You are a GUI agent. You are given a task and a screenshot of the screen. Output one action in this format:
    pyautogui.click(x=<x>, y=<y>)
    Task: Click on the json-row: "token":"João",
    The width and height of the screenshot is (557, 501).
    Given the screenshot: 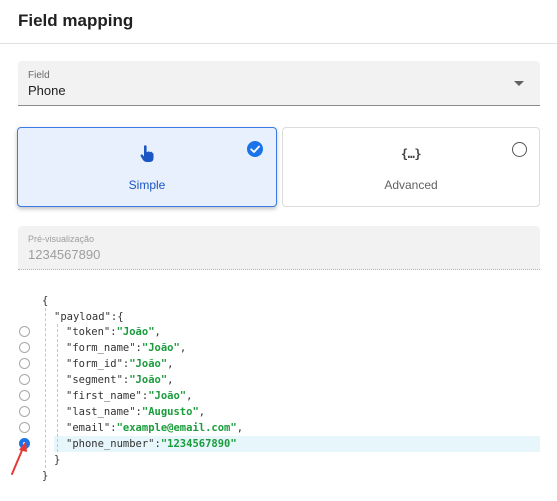 What is the action you would take?
    pyautogui.click(x=113, y=332)
    